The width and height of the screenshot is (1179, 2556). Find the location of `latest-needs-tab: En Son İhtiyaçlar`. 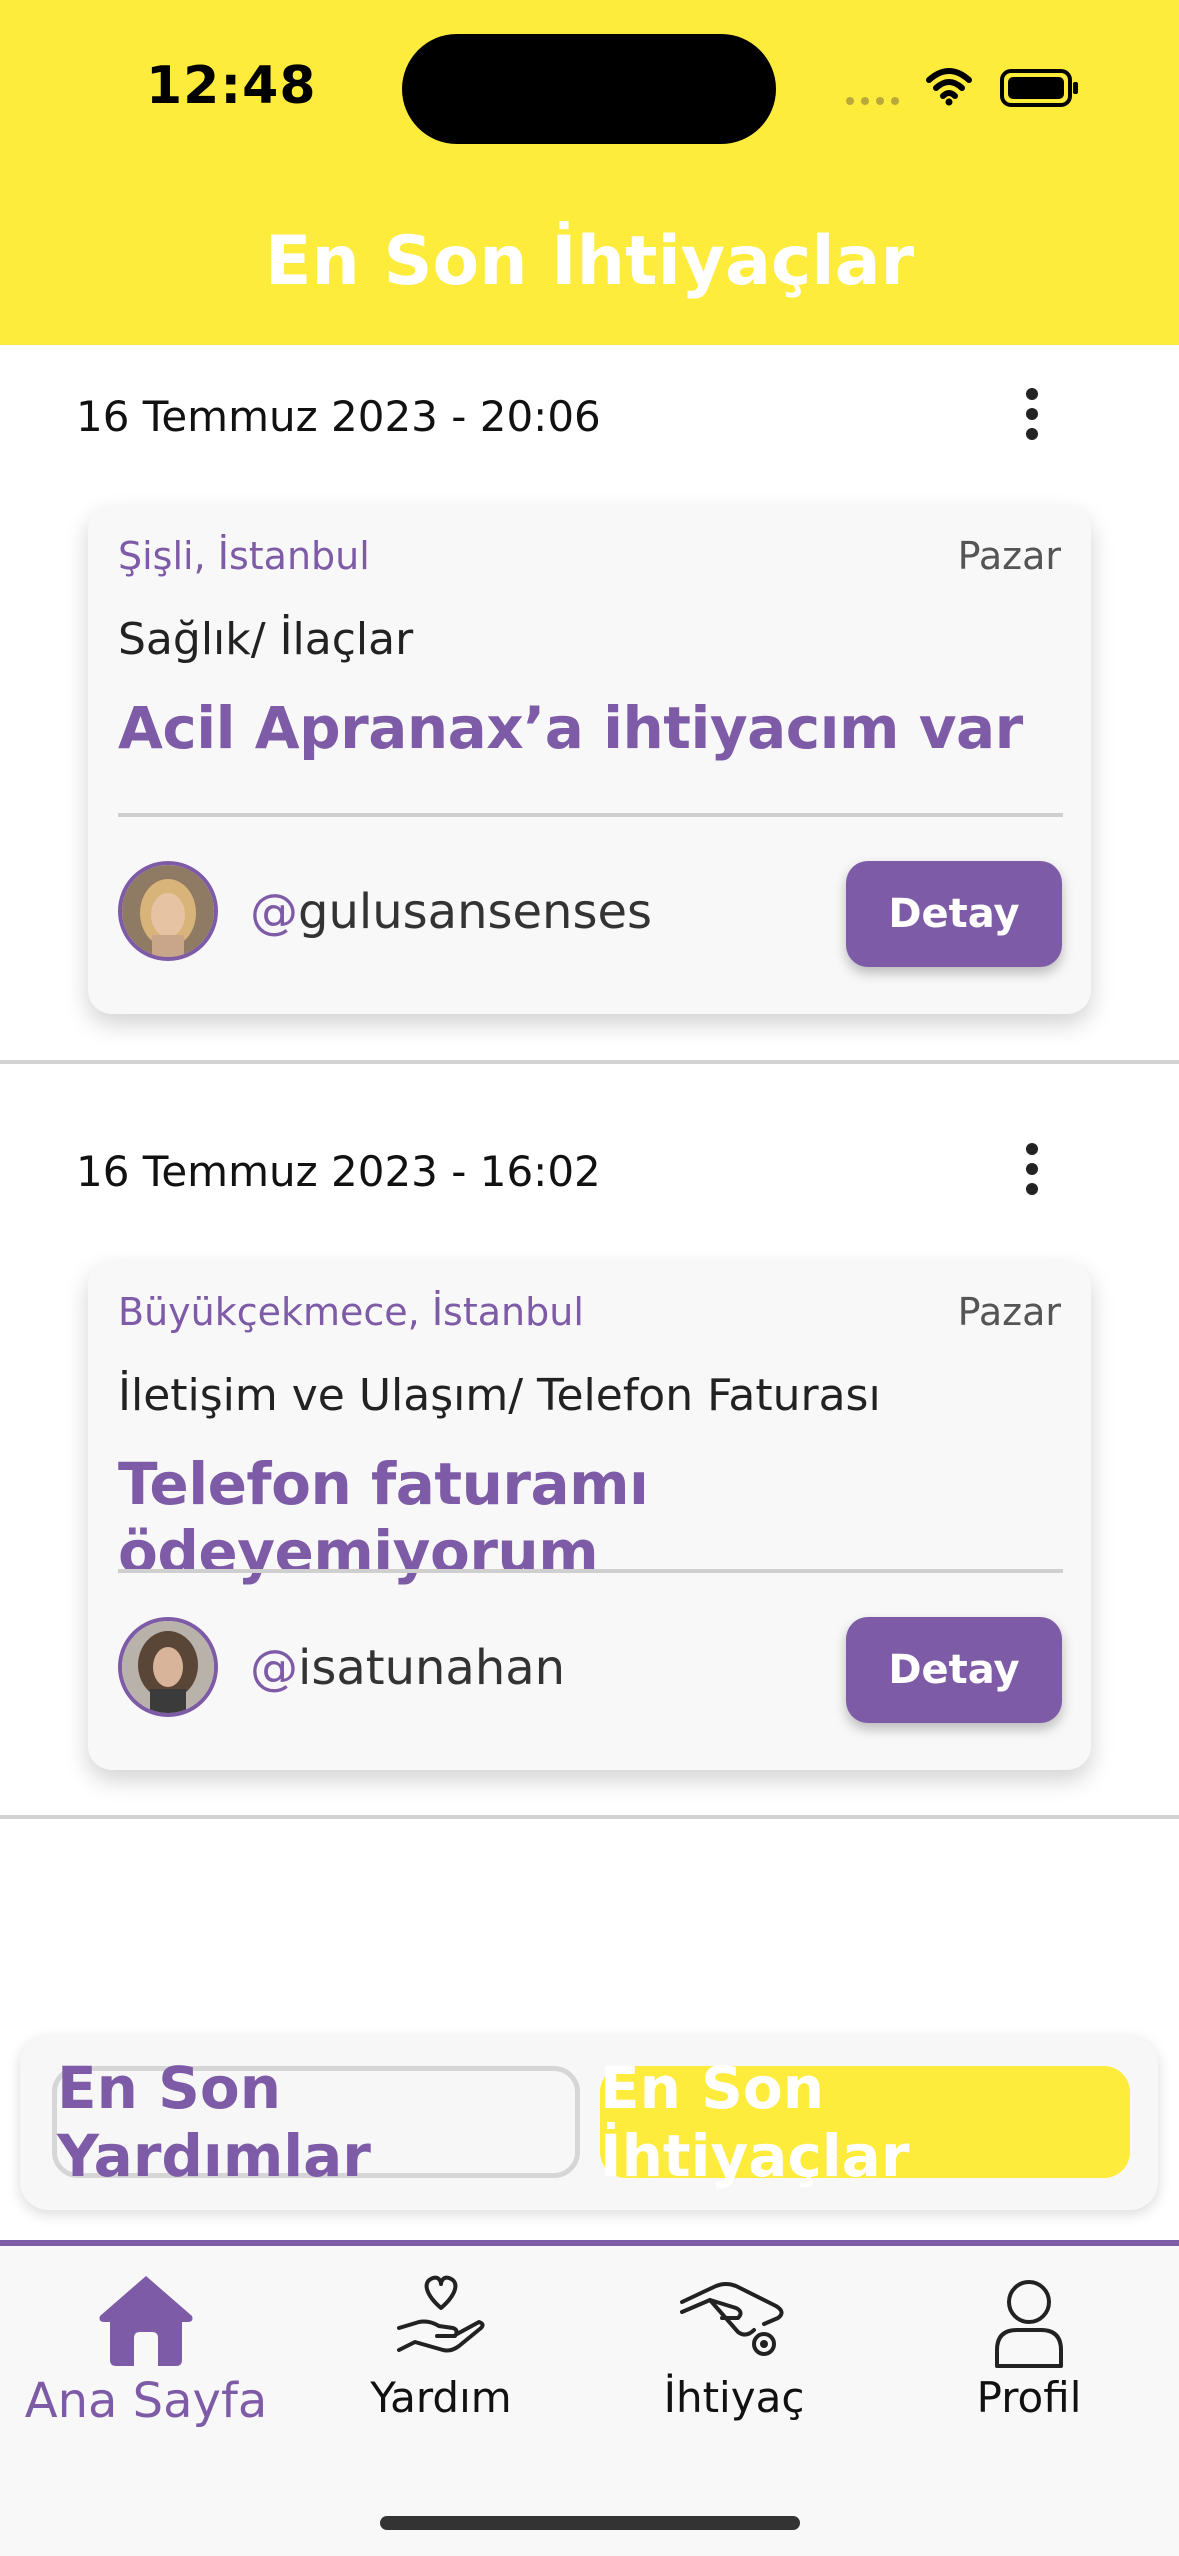

latest-needs-tab: En Son İhtiyaçlar is located at coordinates (865, 2122).